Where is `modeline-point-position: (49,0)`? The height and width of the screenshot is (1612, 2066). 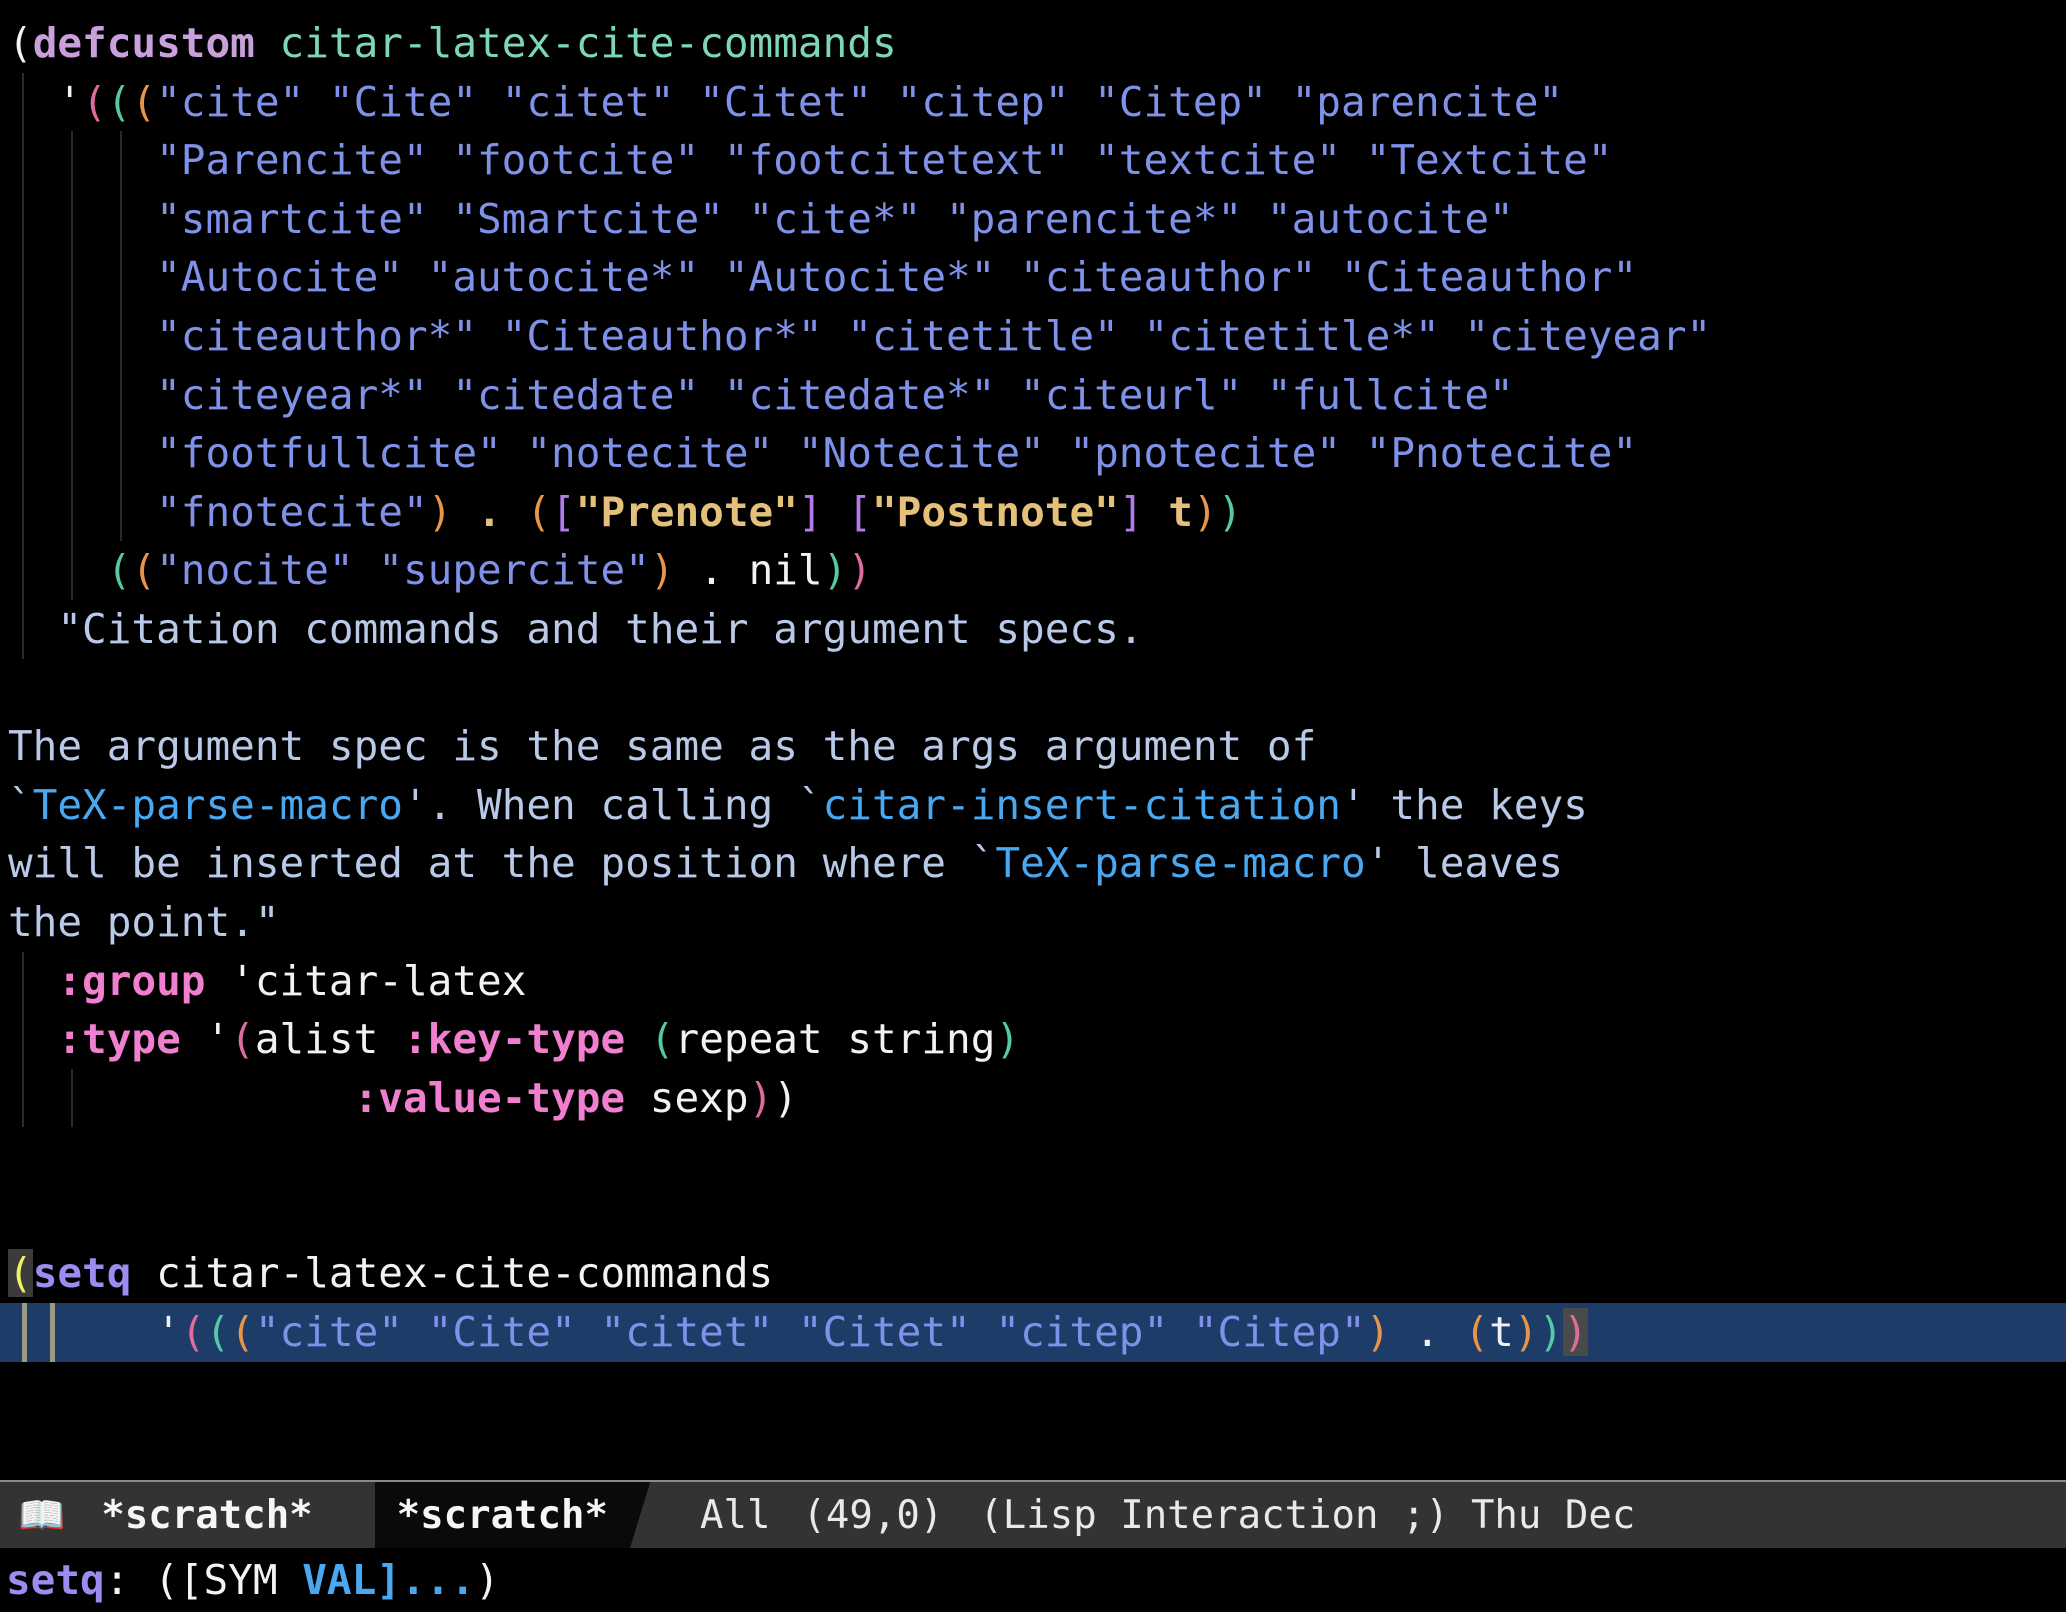 modeline-point-position: (49,0) is located at coordinates (862, 1515).